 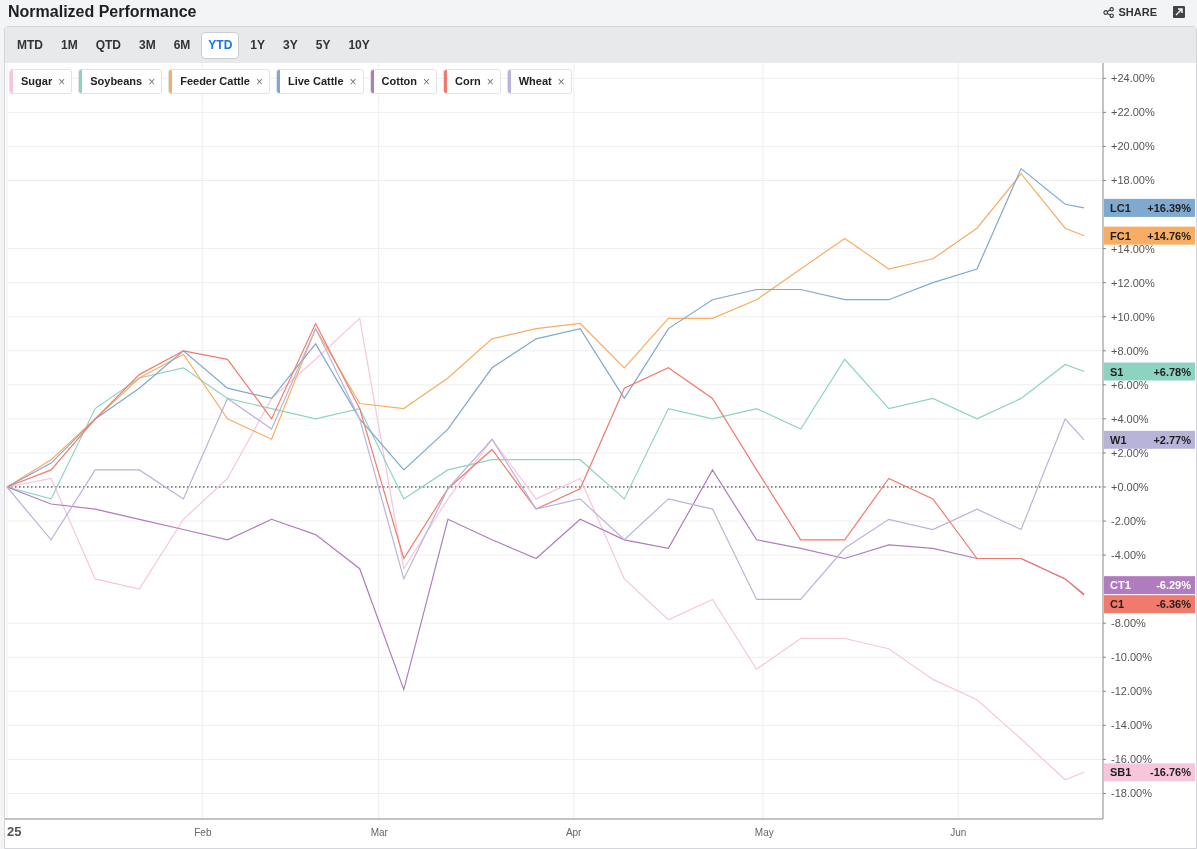 What do you see at coordinates (37, 82) in the screenshot?
I see `legend-label: Sugar` at bounding box center [37, 82].